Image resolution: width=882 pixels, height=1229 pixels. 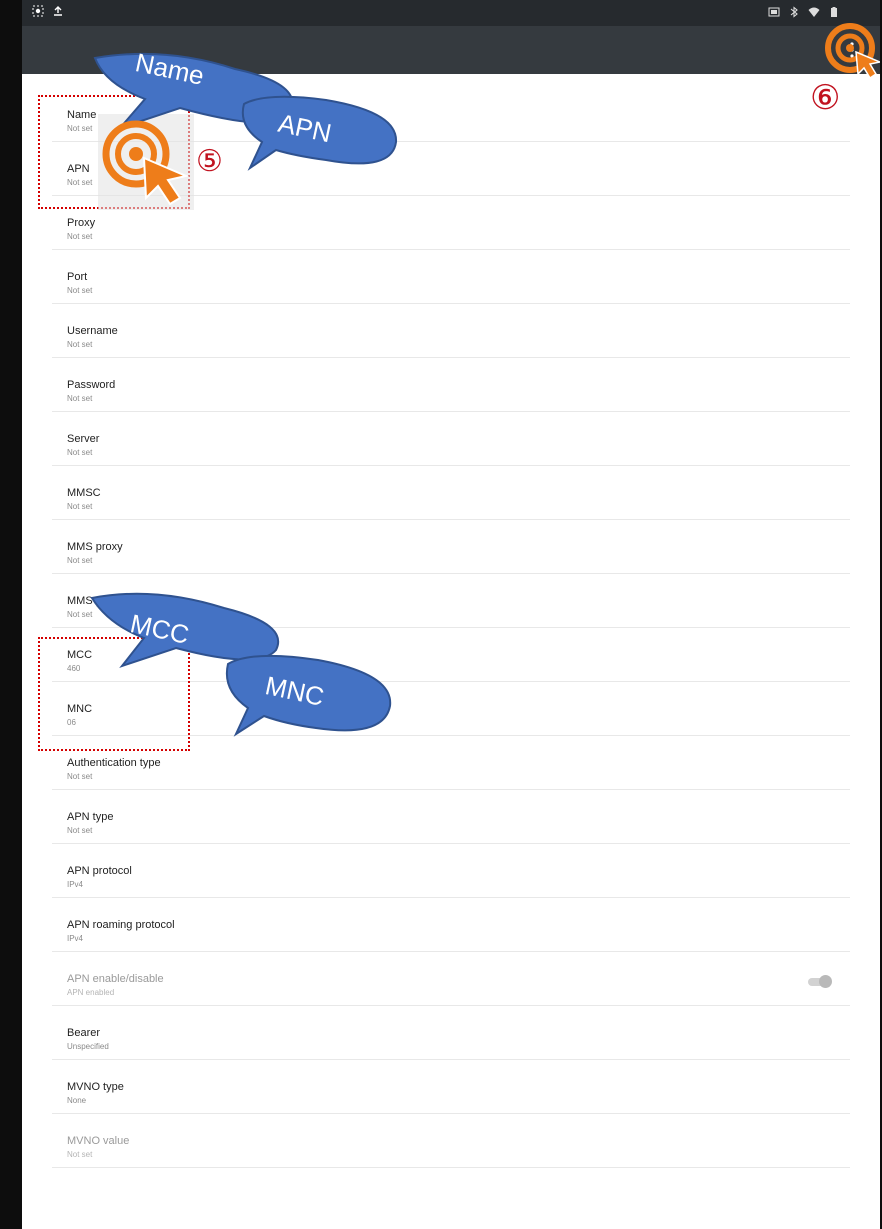 What do you see at coordinates (794, 12) in the screenshot?
I see `bluetooth-icon` at bounding box center [794, 12].